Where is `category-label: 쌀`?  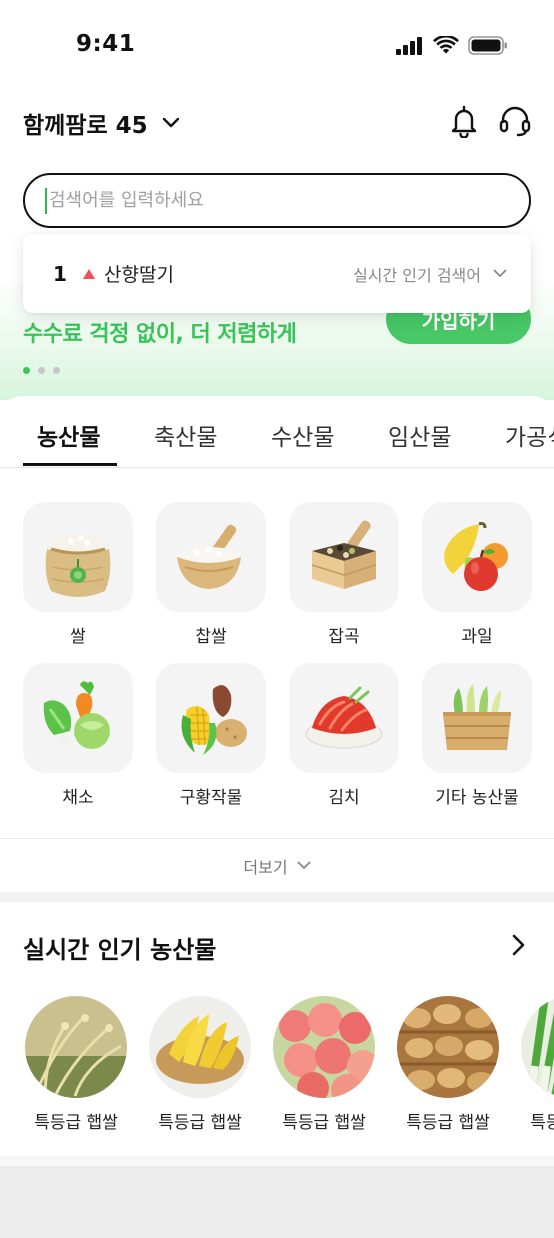
category-label: 쌀 is located at coordinates (78, 637).